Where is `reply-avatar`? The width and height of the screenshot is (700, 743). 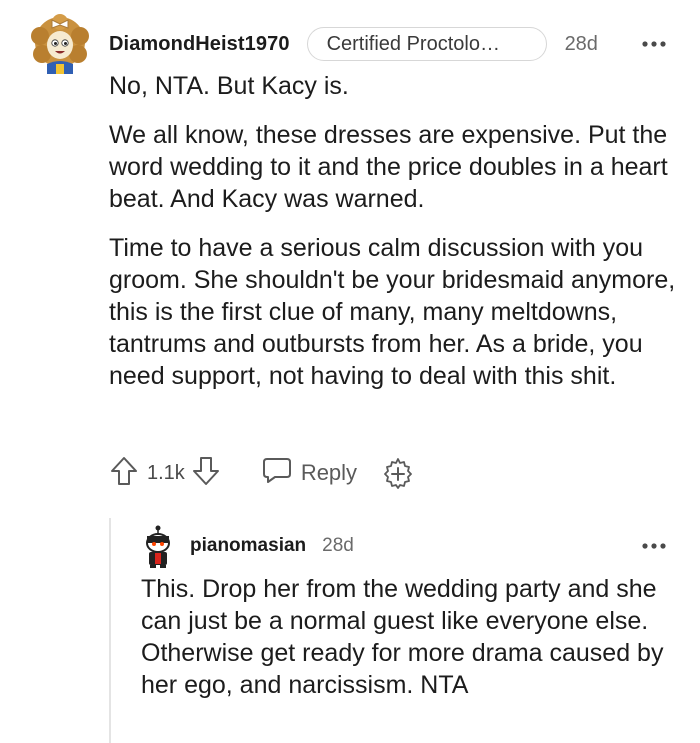
reply-avatar is located at coordinates (158, 547).